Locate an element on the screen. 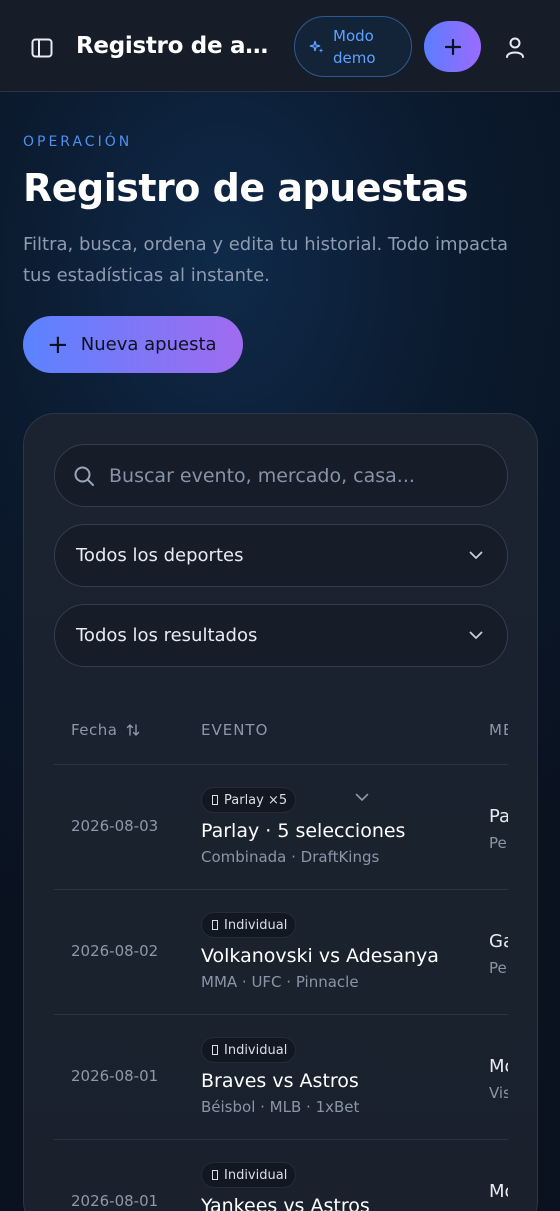  row-market: Parlay is located at coordinates (498, 816).